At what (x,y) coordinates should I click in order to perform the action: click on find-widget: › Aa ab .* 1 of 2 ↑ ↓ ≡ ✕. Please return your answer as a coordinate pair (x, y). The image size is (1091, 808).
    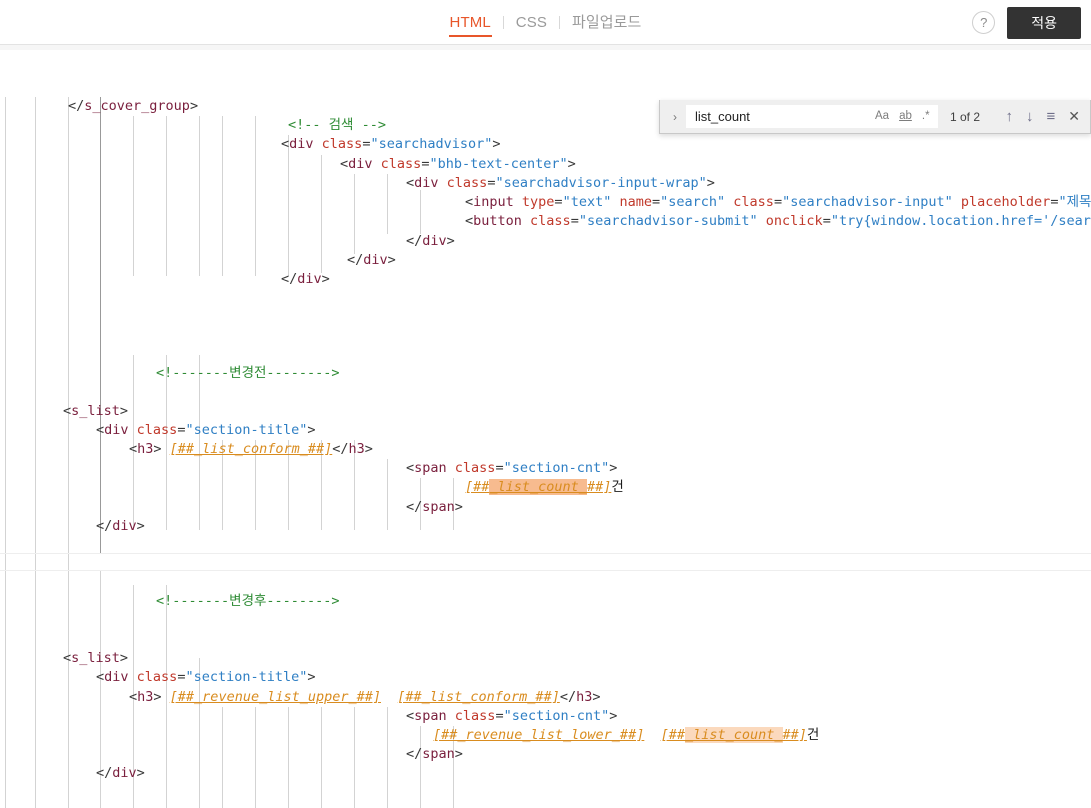
    Looking at the image, I should click on (875, 117).